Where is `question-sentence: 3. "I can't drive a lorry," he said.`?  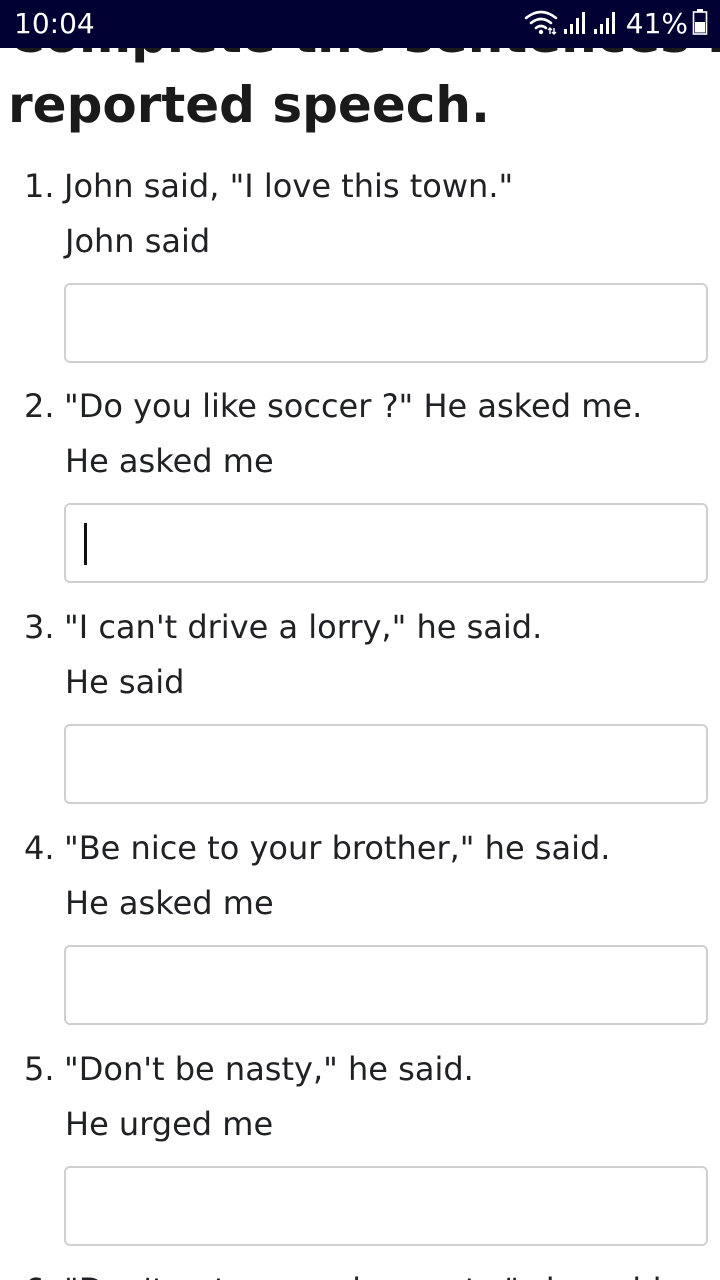
question-sentence: 3. "I can't drive a lorry," he said. is located at coordinates (283, 627).